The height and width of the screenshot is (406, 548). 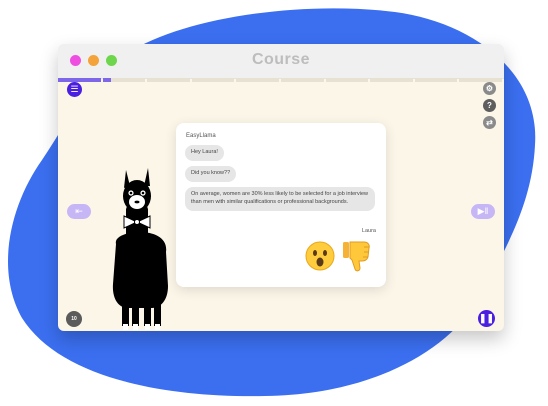 I want to click on gear-icon: ⚙, so click(x=489, y=88).